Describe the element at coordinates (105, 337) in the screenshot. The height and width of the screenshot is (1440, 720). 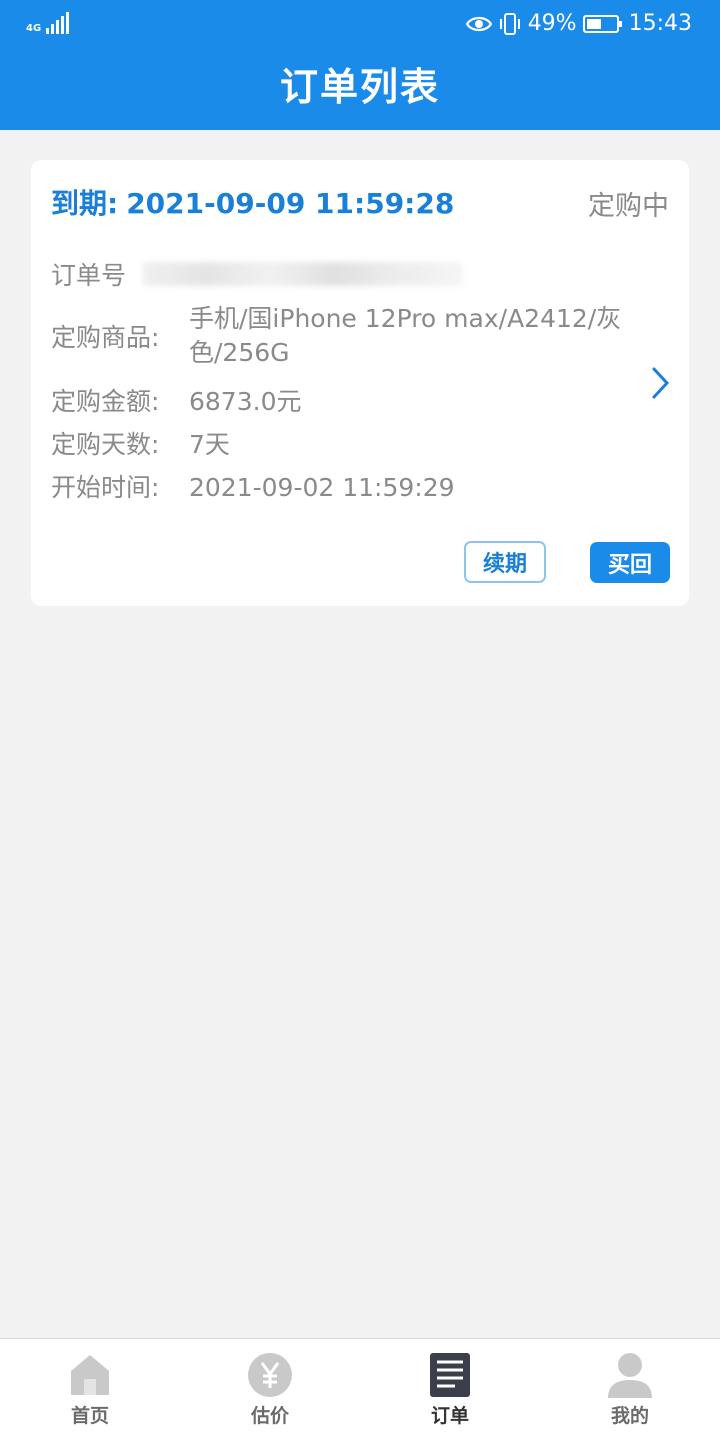
I see `goods-label: 定购商品:` at that location.